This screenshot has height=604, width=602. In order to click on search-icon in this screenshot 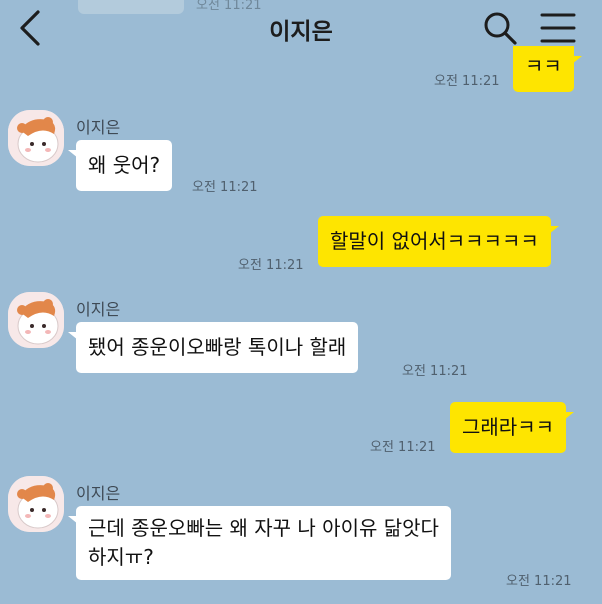, I will do `click(500, 28)`.